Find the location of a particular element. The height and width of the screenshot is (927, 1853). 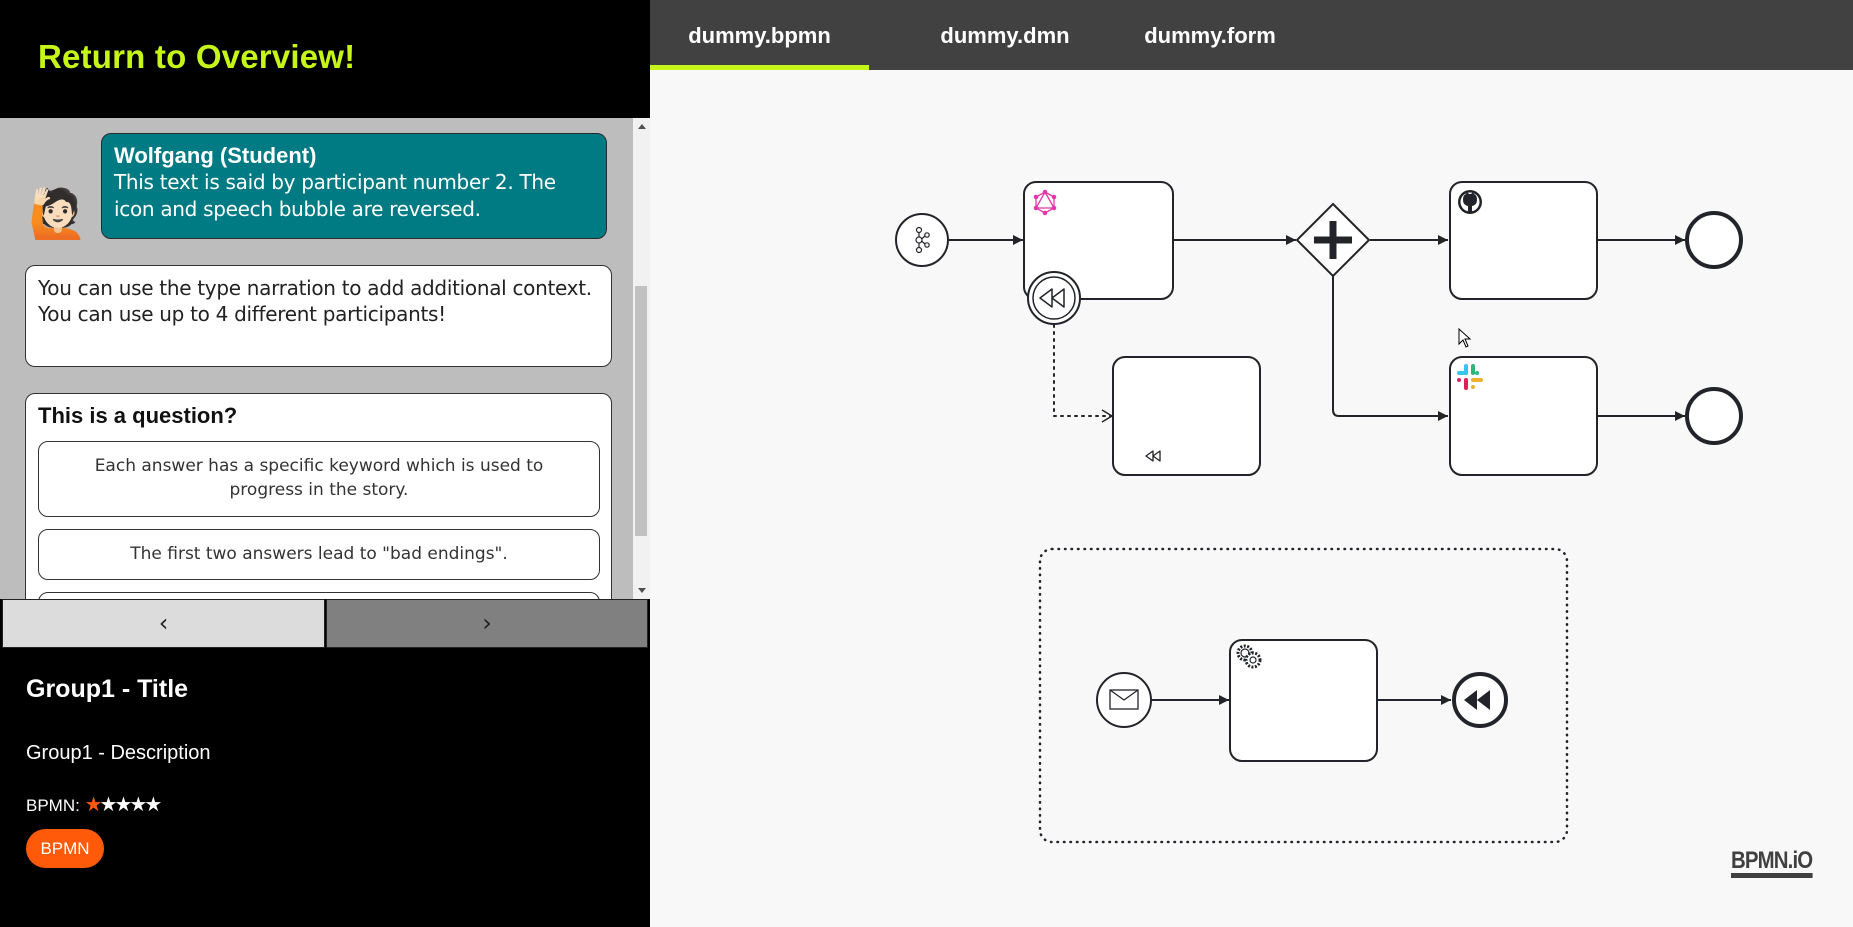

tab-dummy-bpmn: dummy.bpmn is located at coordinates (759, 35).